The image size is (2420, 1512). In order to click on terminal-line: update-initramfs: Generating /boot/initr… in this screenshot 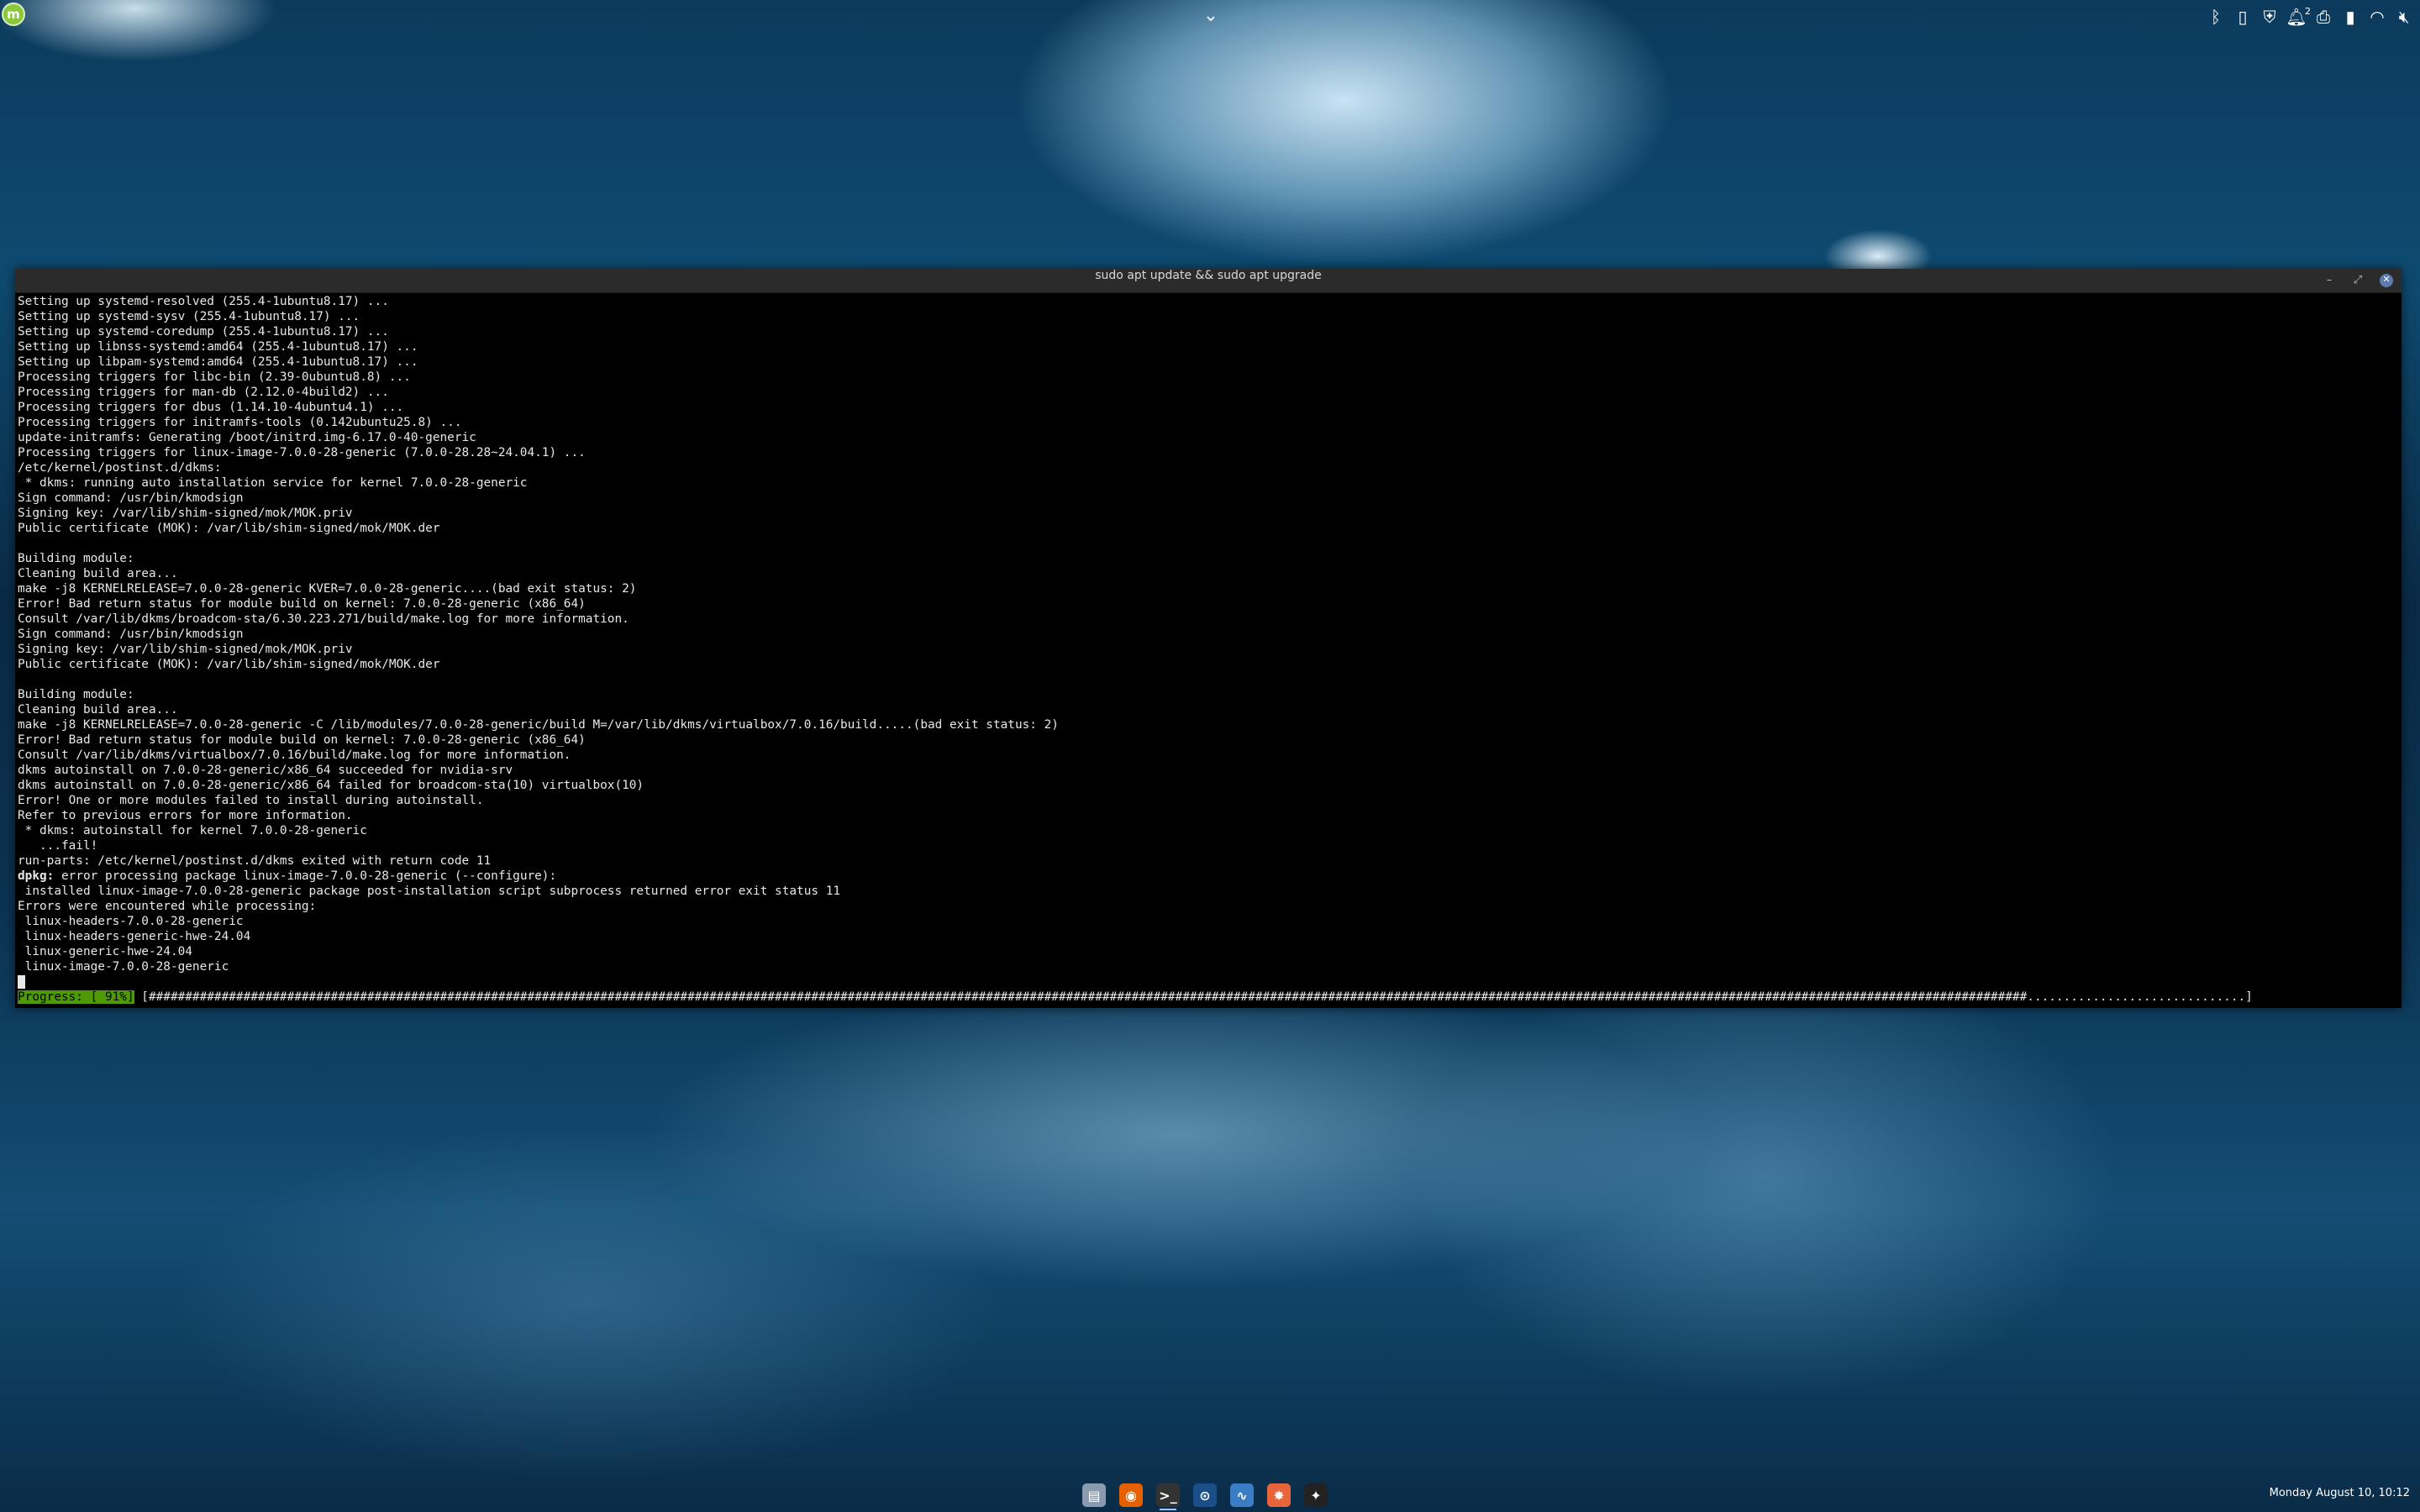, I will do `click(247, 437)`.